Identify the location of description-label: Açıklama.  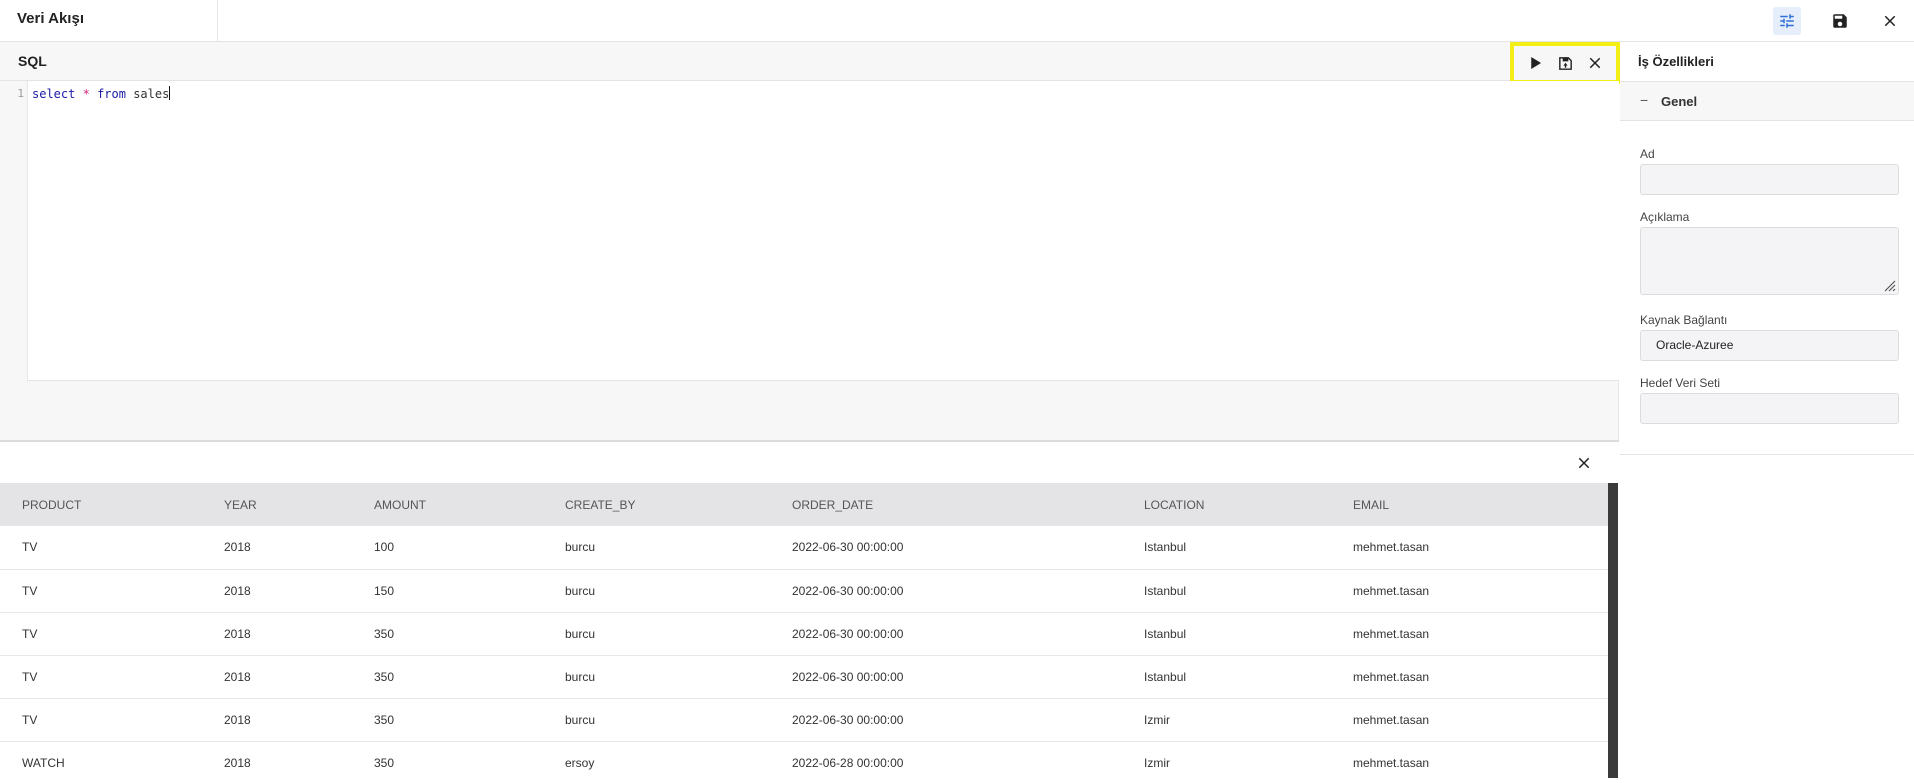
(1665, 217).